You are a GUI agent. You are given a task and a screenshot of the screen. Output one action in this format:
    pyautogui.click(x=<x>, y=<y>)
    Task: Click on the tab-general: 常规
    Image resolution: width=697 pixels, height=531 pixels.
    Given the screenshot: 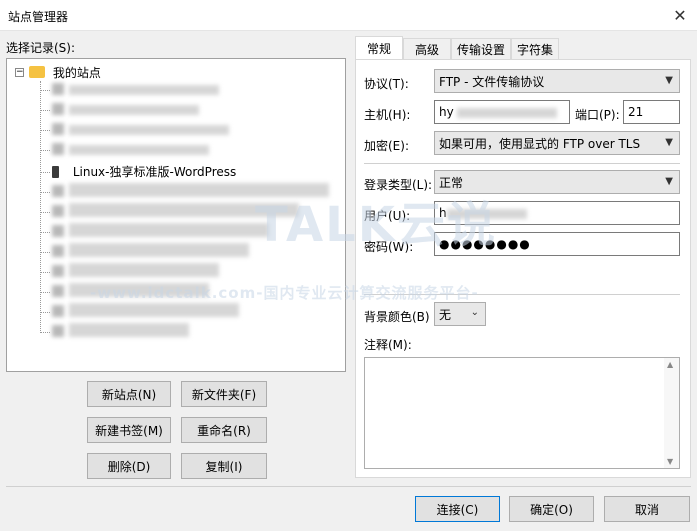 What is the action you would take?
    pyautogui.click(x=379, y=48)
    